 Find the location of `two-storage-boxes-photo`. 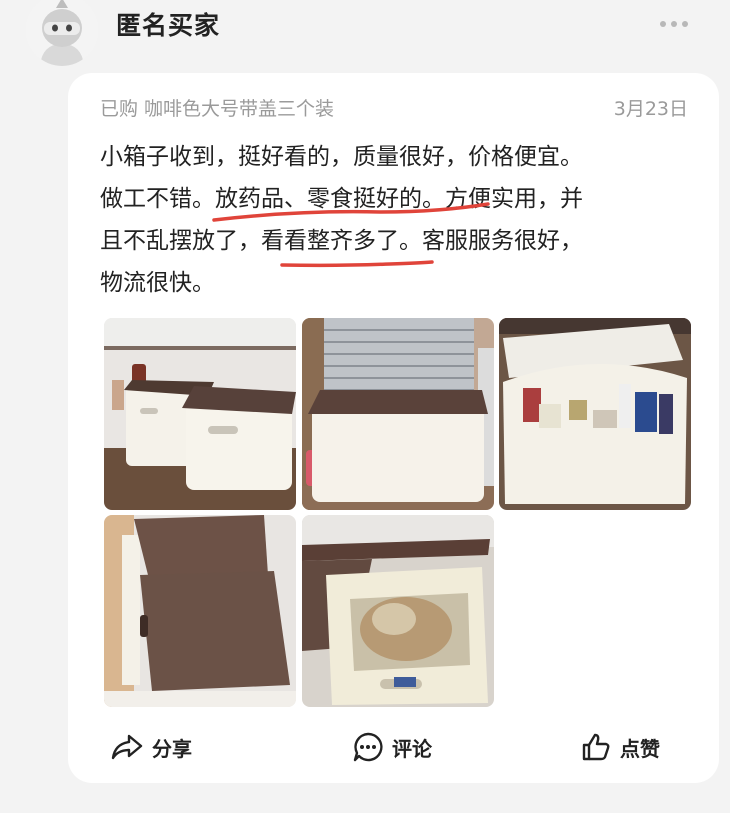

two-storage-boxes-photo is located at coordinates (200, 414).